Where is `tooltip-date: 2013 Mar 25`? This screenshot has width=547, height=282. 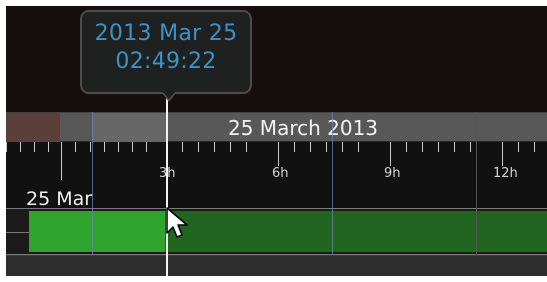 tooltip-date: 2013 Mar 25 is located at coordinates (166, 33).